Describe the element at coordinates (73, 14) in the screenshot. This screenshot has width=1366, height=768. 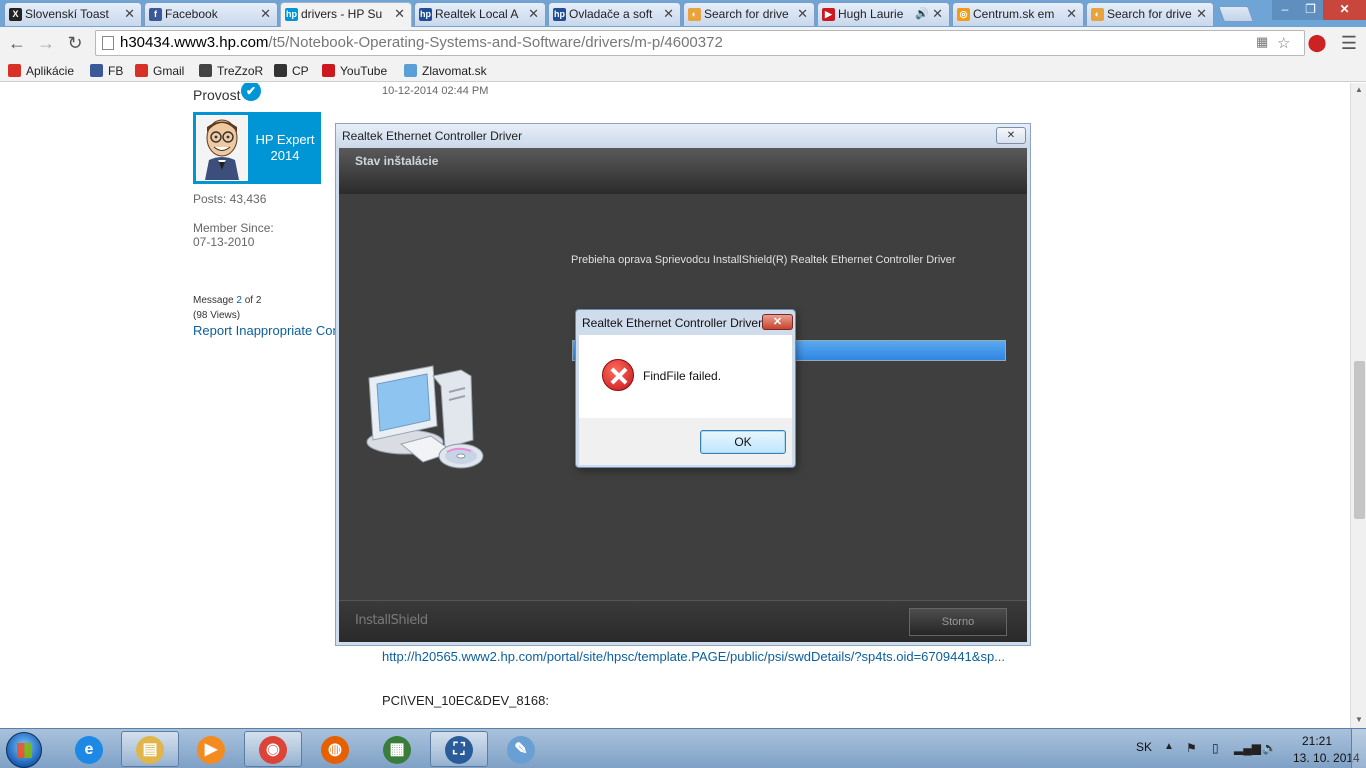
I see `browser-tab: X Slovenskí Toast ✕` at that location.